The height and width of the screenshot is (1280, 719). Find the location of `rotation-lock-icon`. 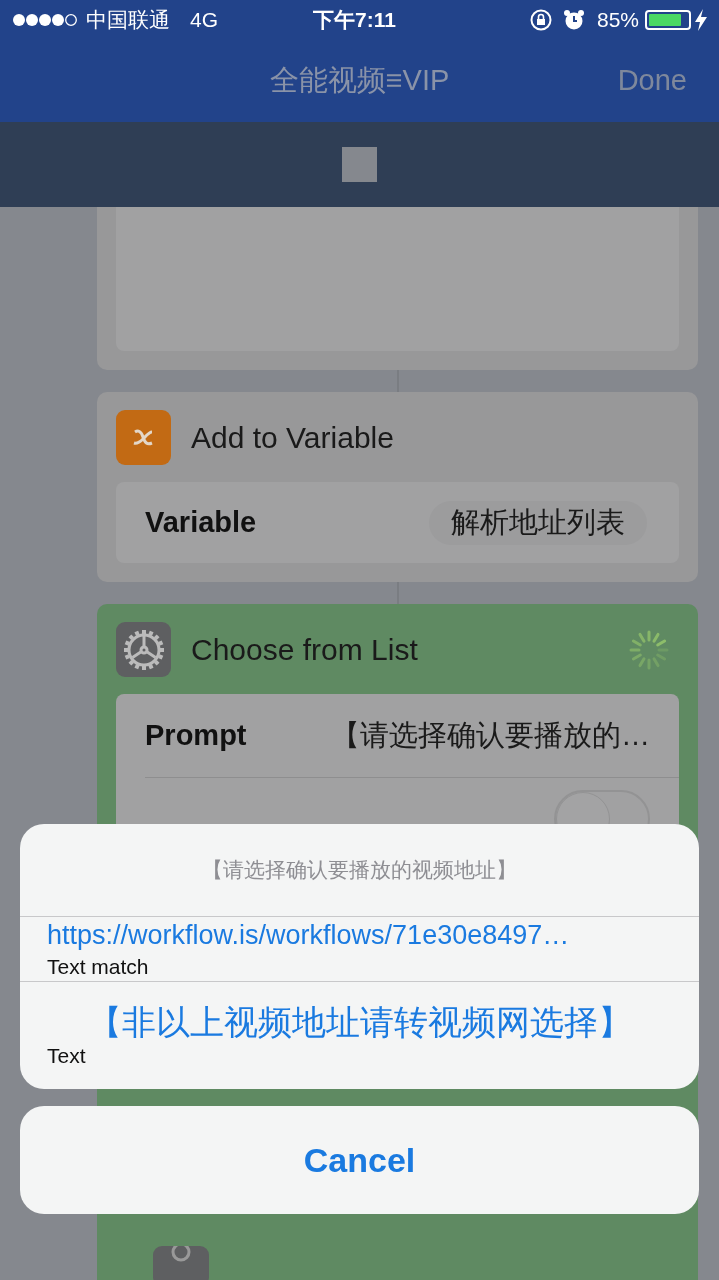

rotation-lock-icon is located at coordinates (540, 20).